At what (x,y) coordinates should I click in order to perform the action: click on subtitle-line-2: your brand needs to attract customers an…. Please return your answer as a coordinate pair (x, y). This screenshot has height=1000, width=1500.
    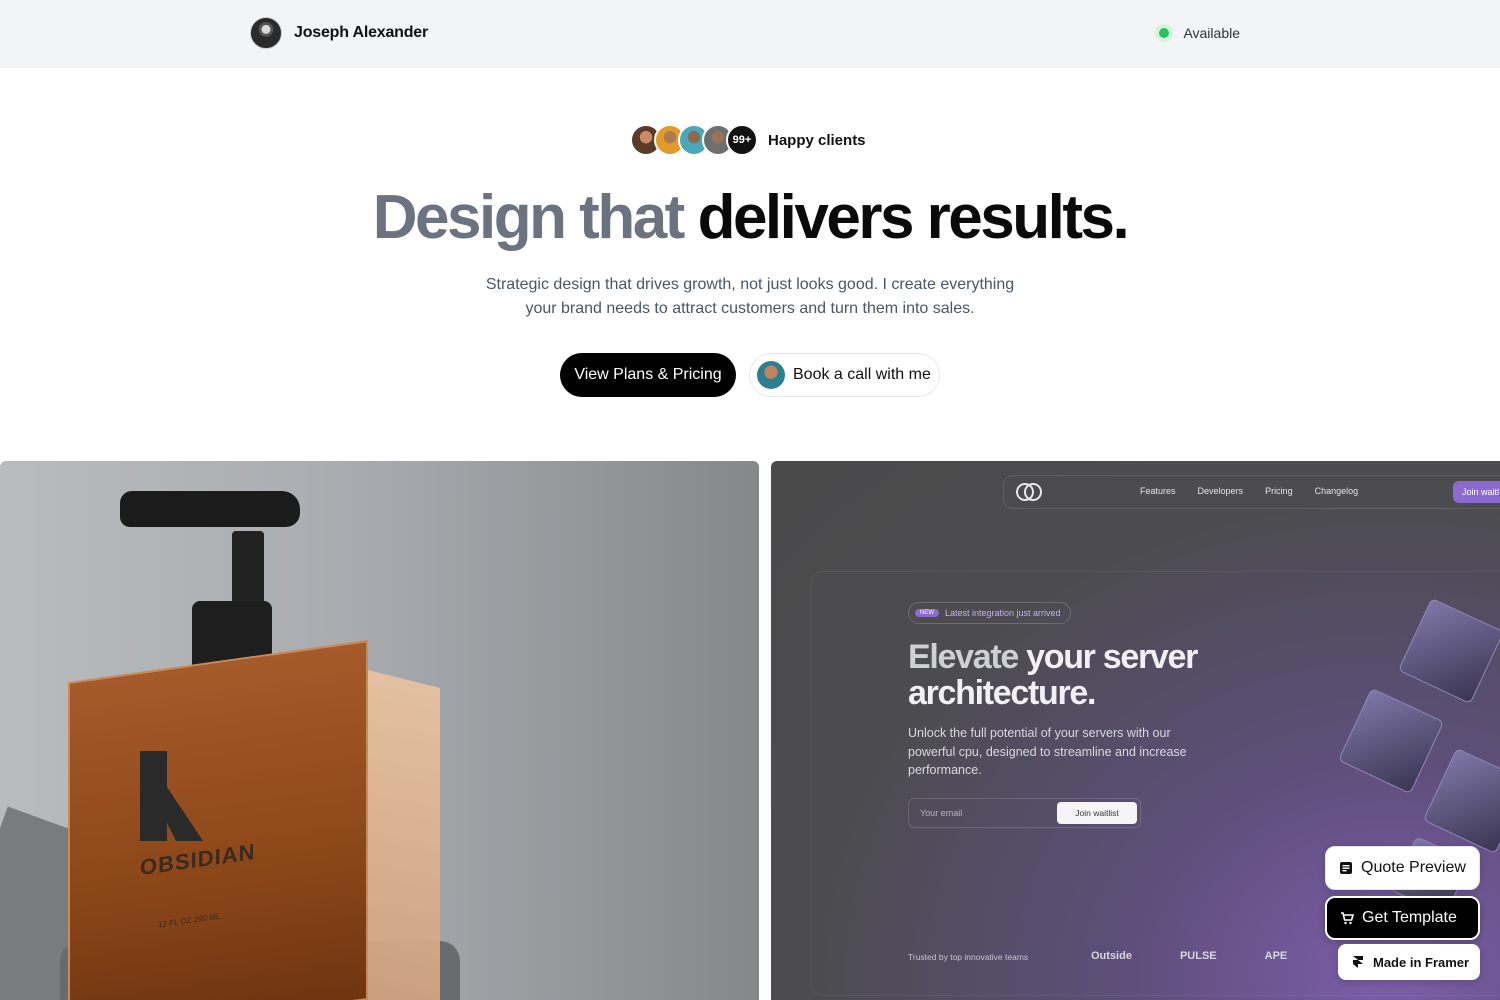
    Looking at the image, I should click on (750, 308).